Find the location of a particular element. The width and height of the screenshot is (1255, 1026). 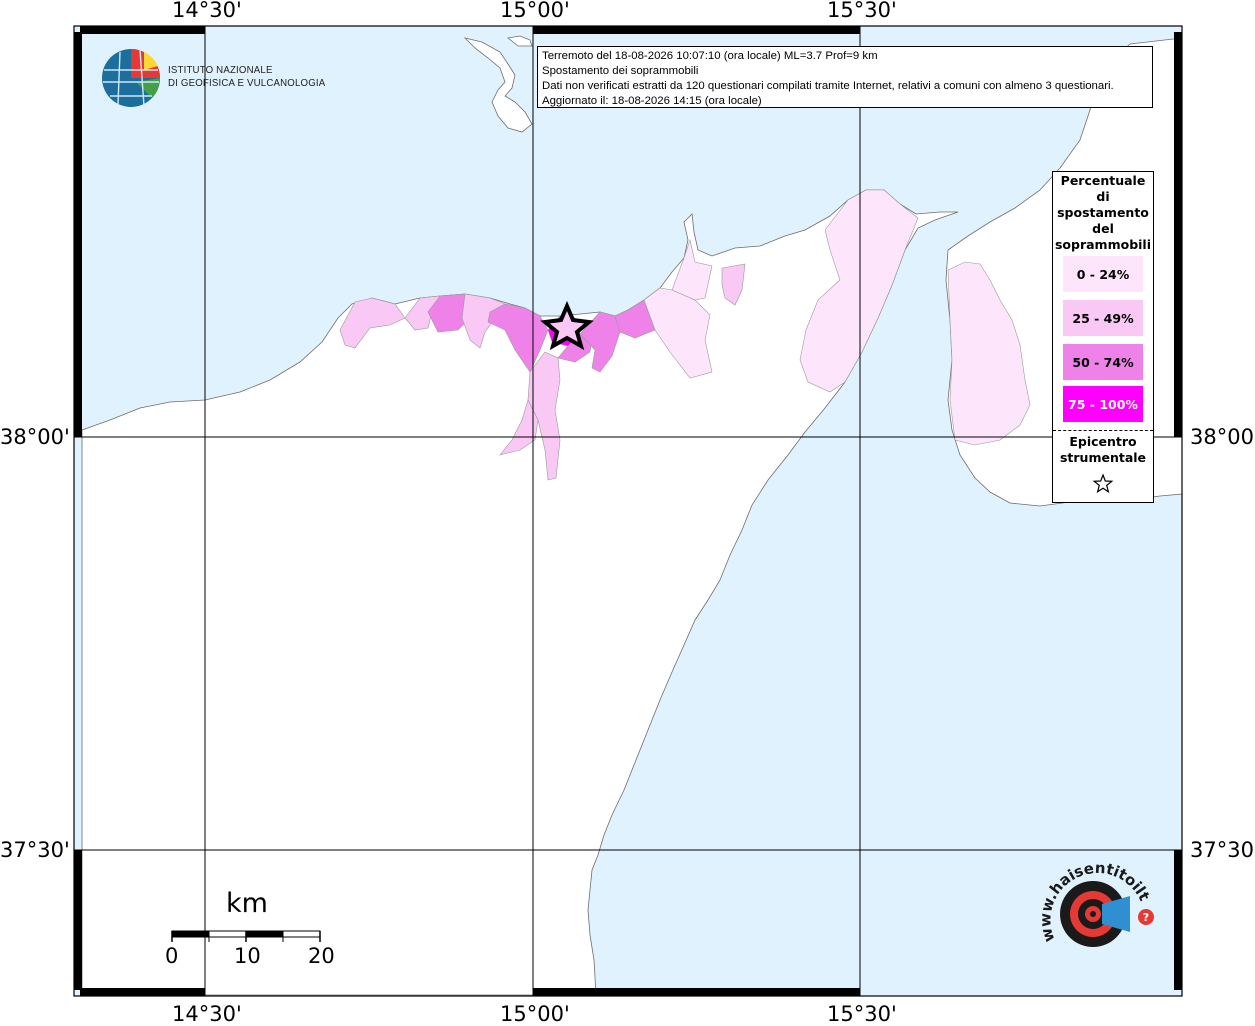

ingv-line-1: ISTITUTO NAZIONALE is located at coordinates (220, 70).